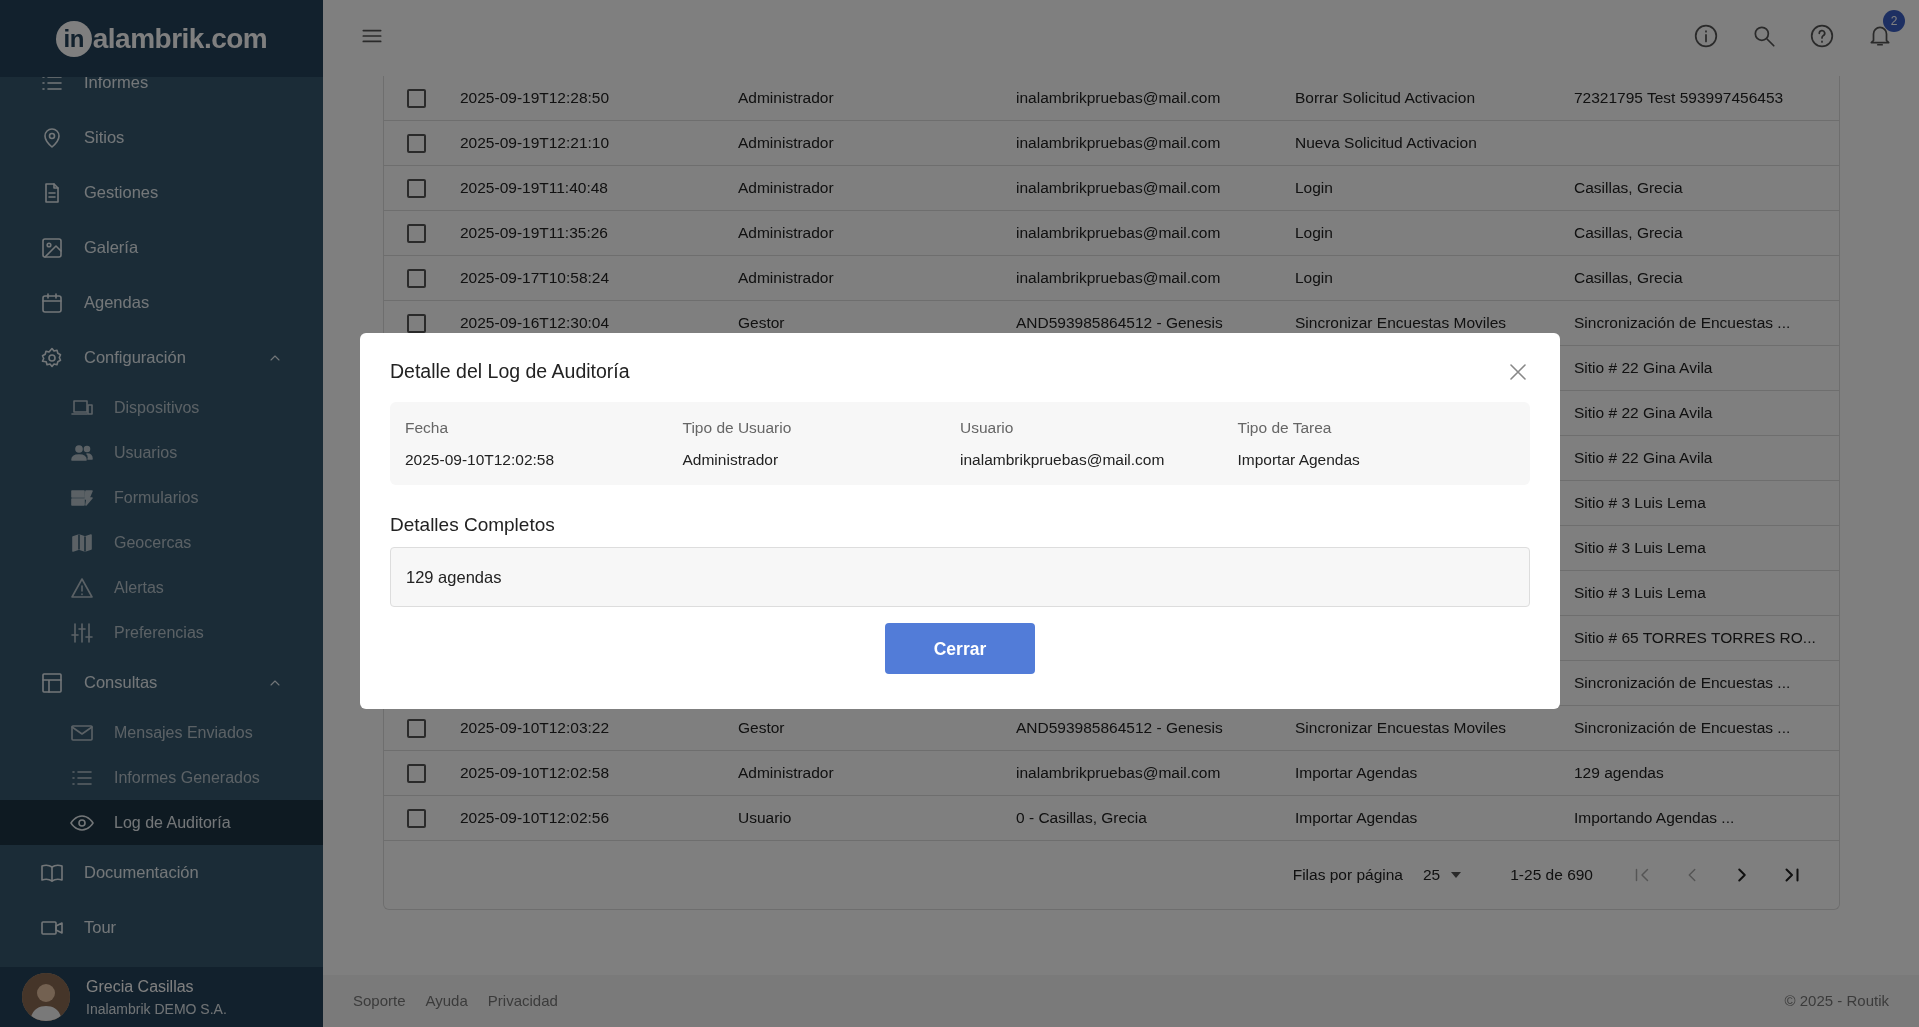  What do you see at coordinates (52, 682) in the screenshot?
I see `table-icon` at bounding box center [52, 682].